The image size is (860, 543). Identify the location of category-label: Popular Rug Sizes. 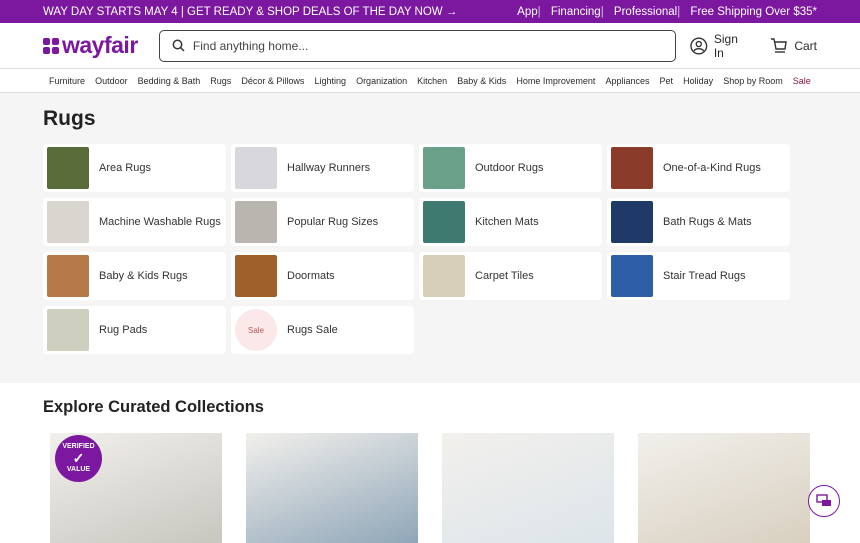
(333, 222).